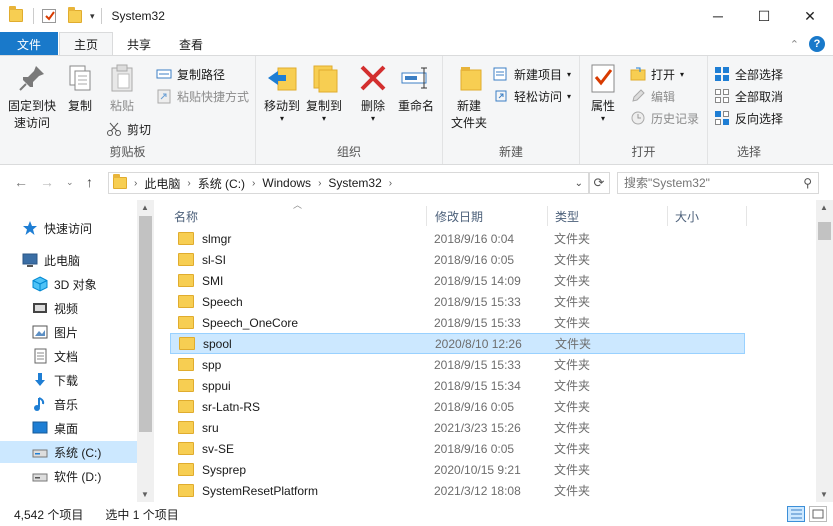 The width and height of the screenshot is (833, 526). Describe the element at coordinates (92, 16) in the screenshot. I see `customize-quick-access-icon: ▾` at that location.